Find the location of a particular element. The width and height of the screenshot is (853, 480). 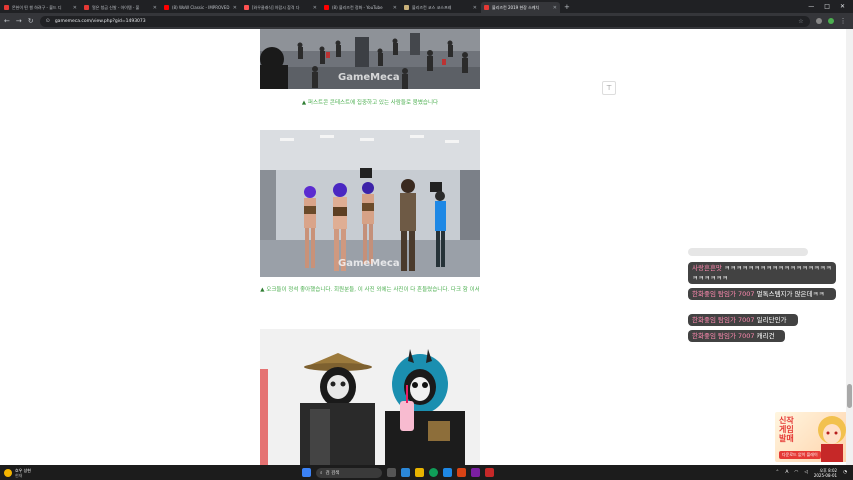

weather-temp: 흐우 상현 is located at coordinates (23, 470).